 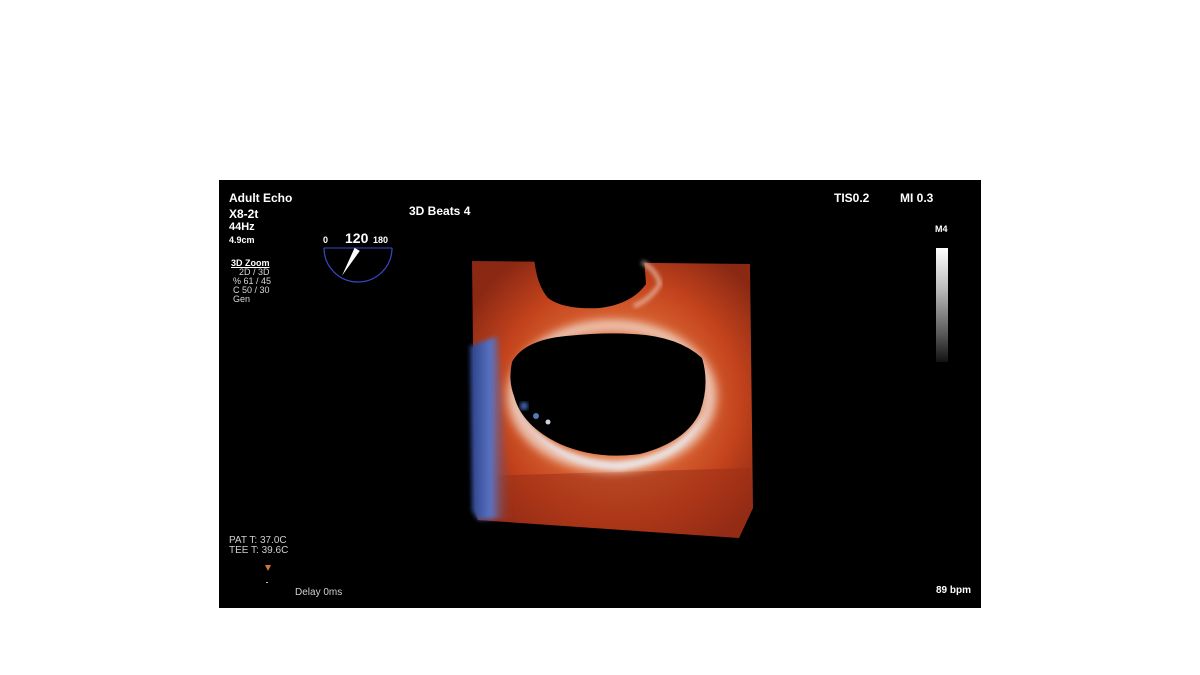 I want to click on tee-temp-label: TEE T: 39.6C, so click(x=259, y=550).